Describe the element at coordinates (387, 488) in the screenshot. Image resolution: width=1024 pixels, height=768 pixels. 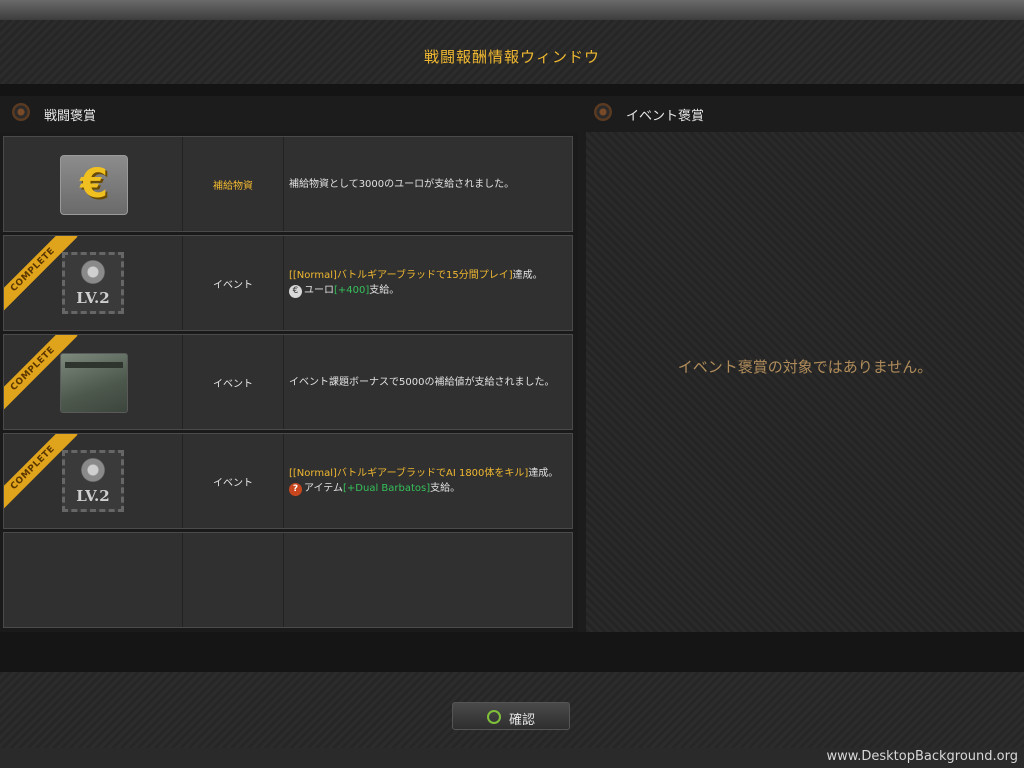
I see `reward-amount: [+Dual Barbatos]` at that location.